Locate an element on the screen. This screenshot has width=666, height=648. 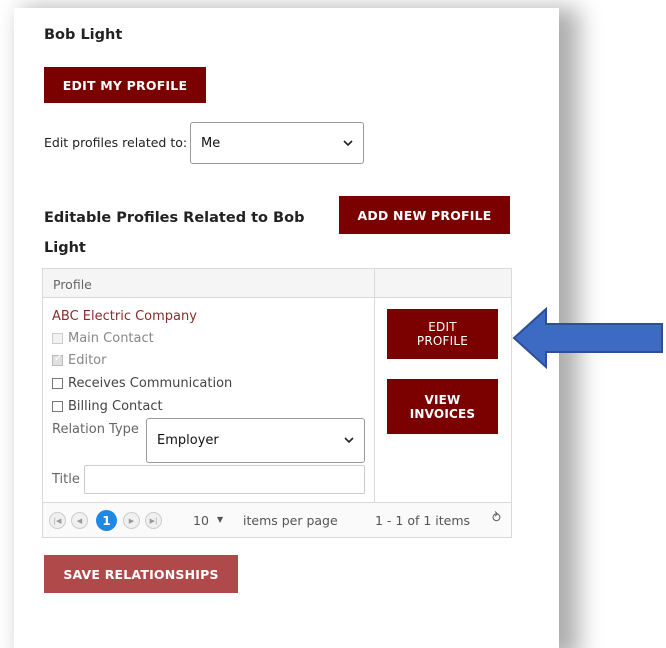
caret-down-icon: ▼ is located at coordinates (220, 519).